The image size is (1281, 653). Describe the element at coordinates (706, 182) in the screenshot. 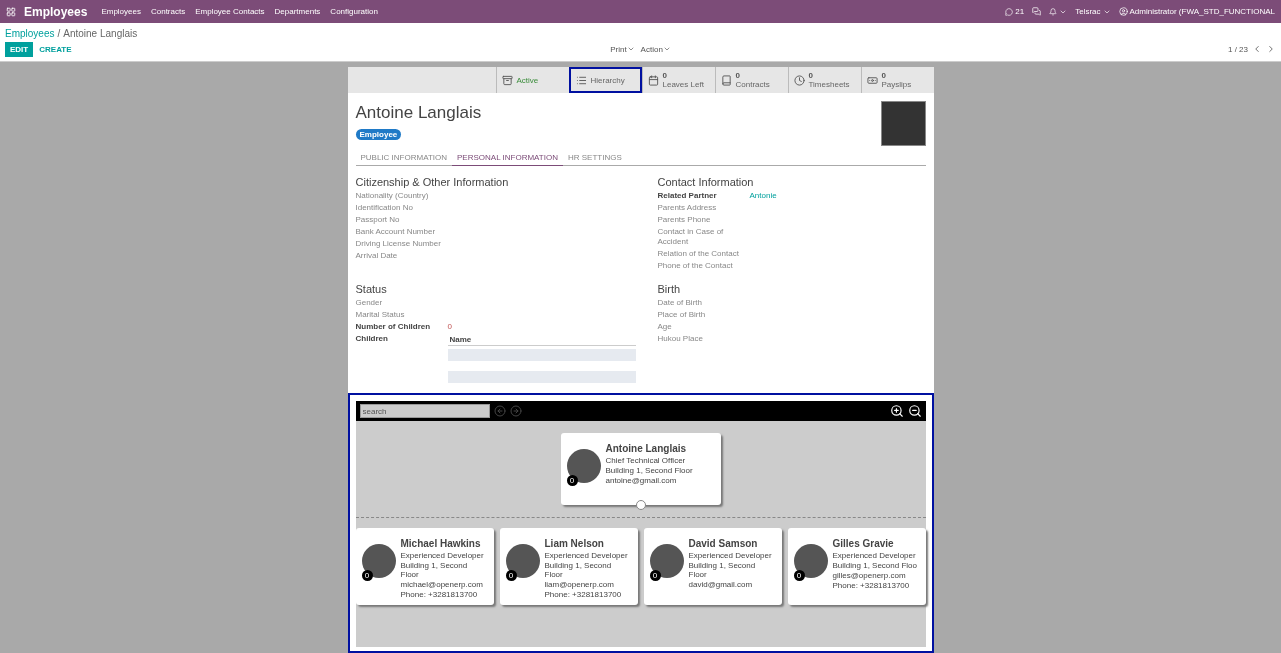

I see `group-title: Contact Information` at that location.